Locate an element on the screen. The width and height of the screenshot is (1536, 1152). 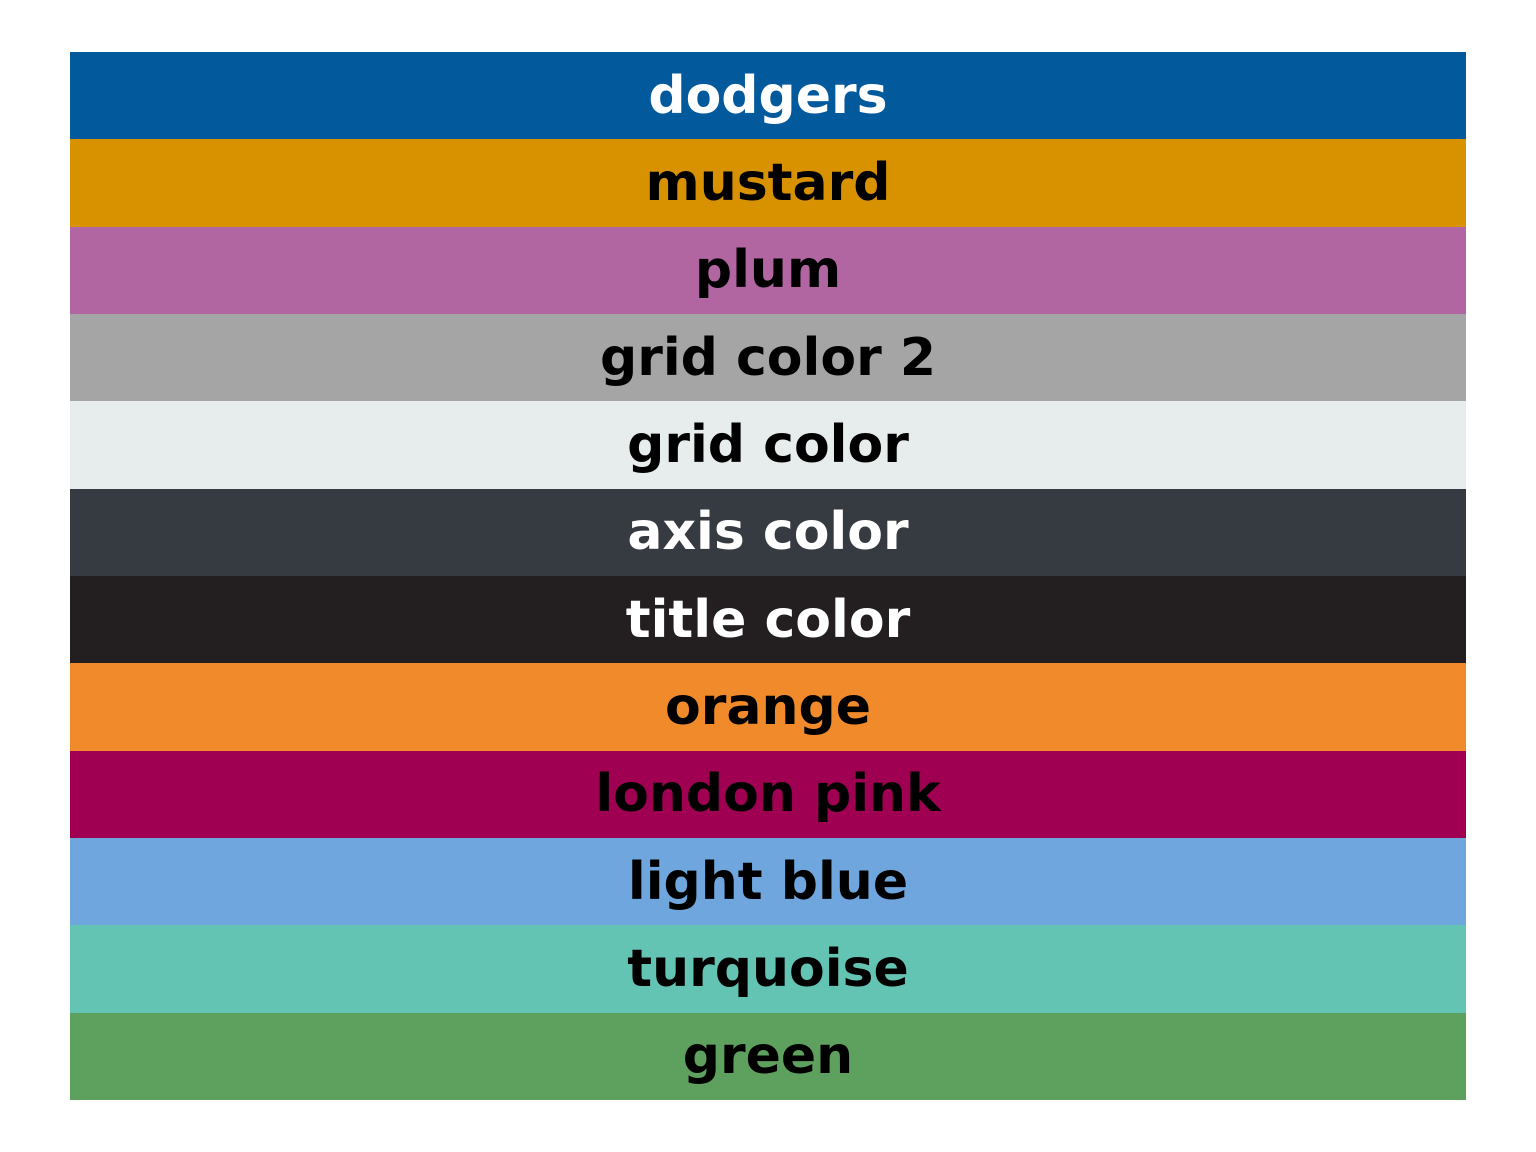
swatch-grid-color: grid color is located at coordinates (768, 445).